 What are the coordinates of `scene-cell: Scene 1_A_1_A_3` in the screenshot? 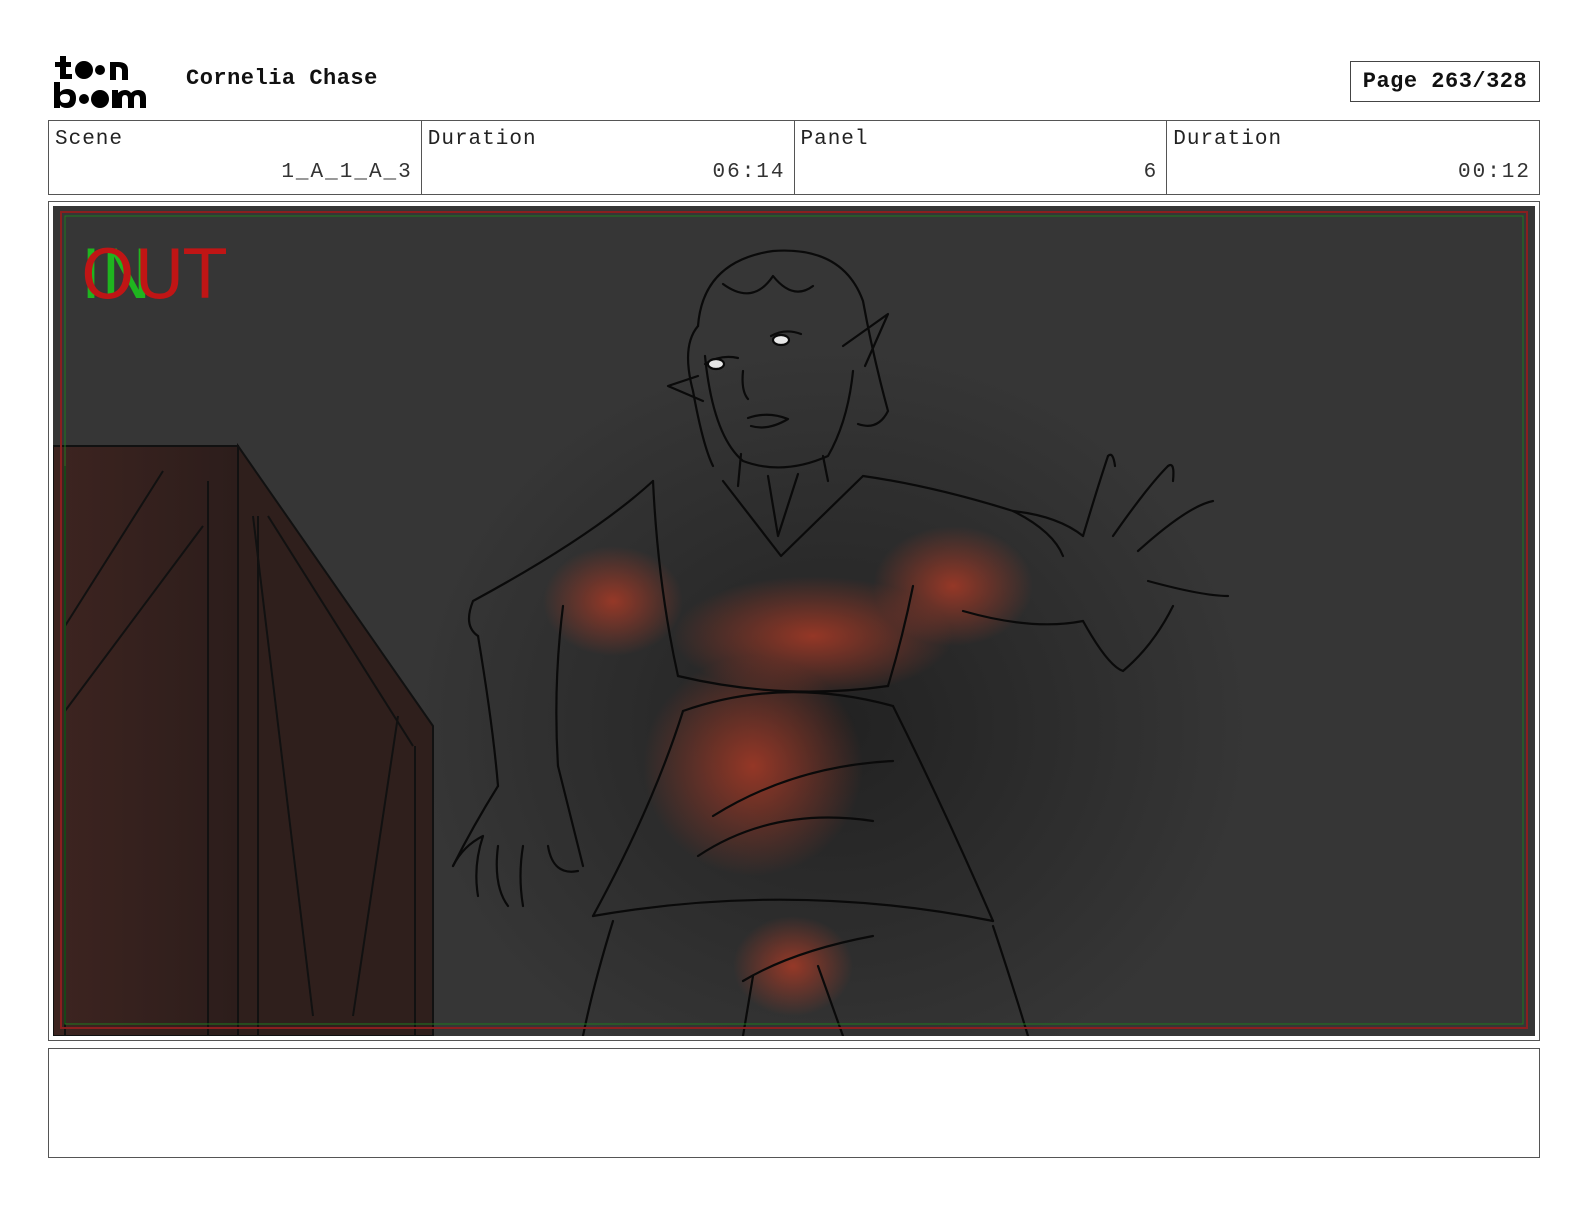 It's located at (235, 157).